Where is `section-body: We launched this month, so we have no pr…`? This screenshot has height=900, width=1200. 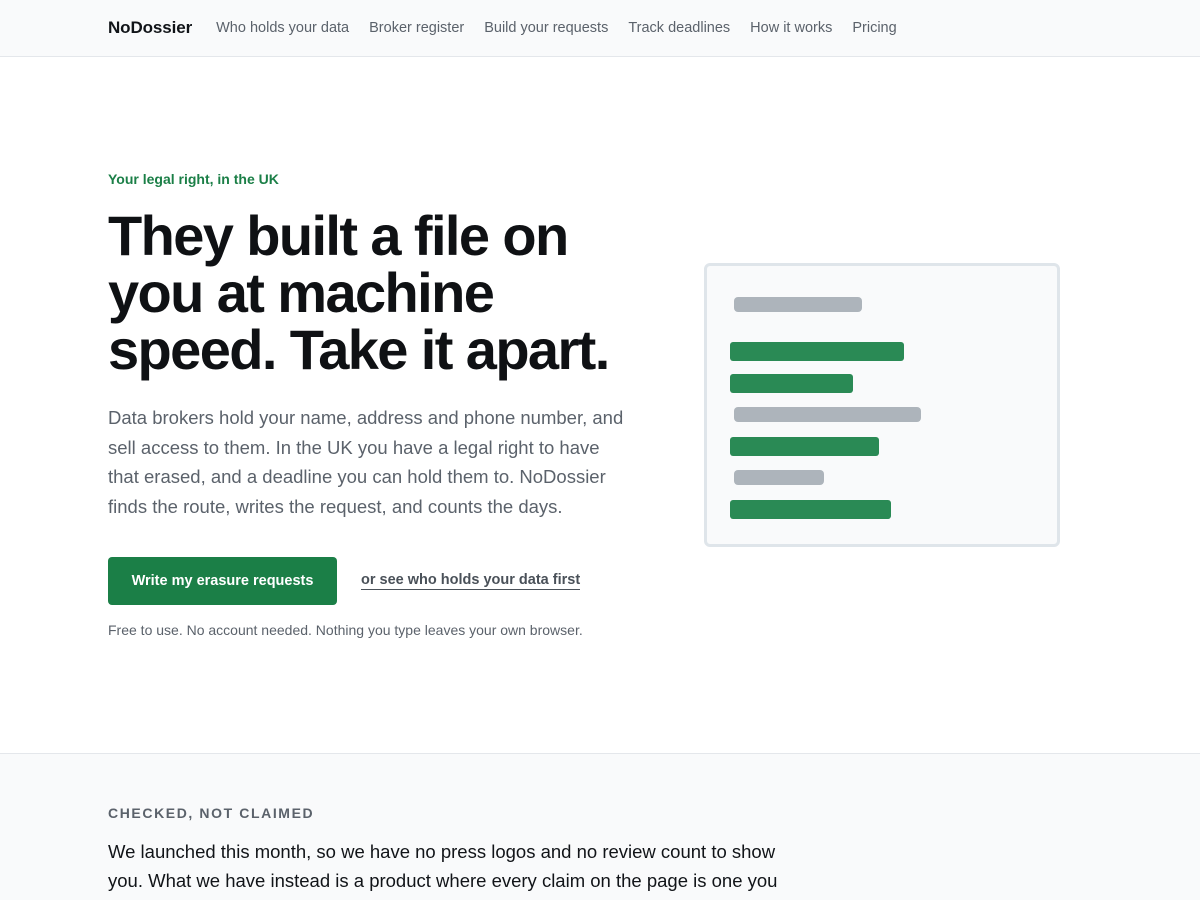 section-body: We launched this month, so we have no pr… is located at coordinates (443, 866).